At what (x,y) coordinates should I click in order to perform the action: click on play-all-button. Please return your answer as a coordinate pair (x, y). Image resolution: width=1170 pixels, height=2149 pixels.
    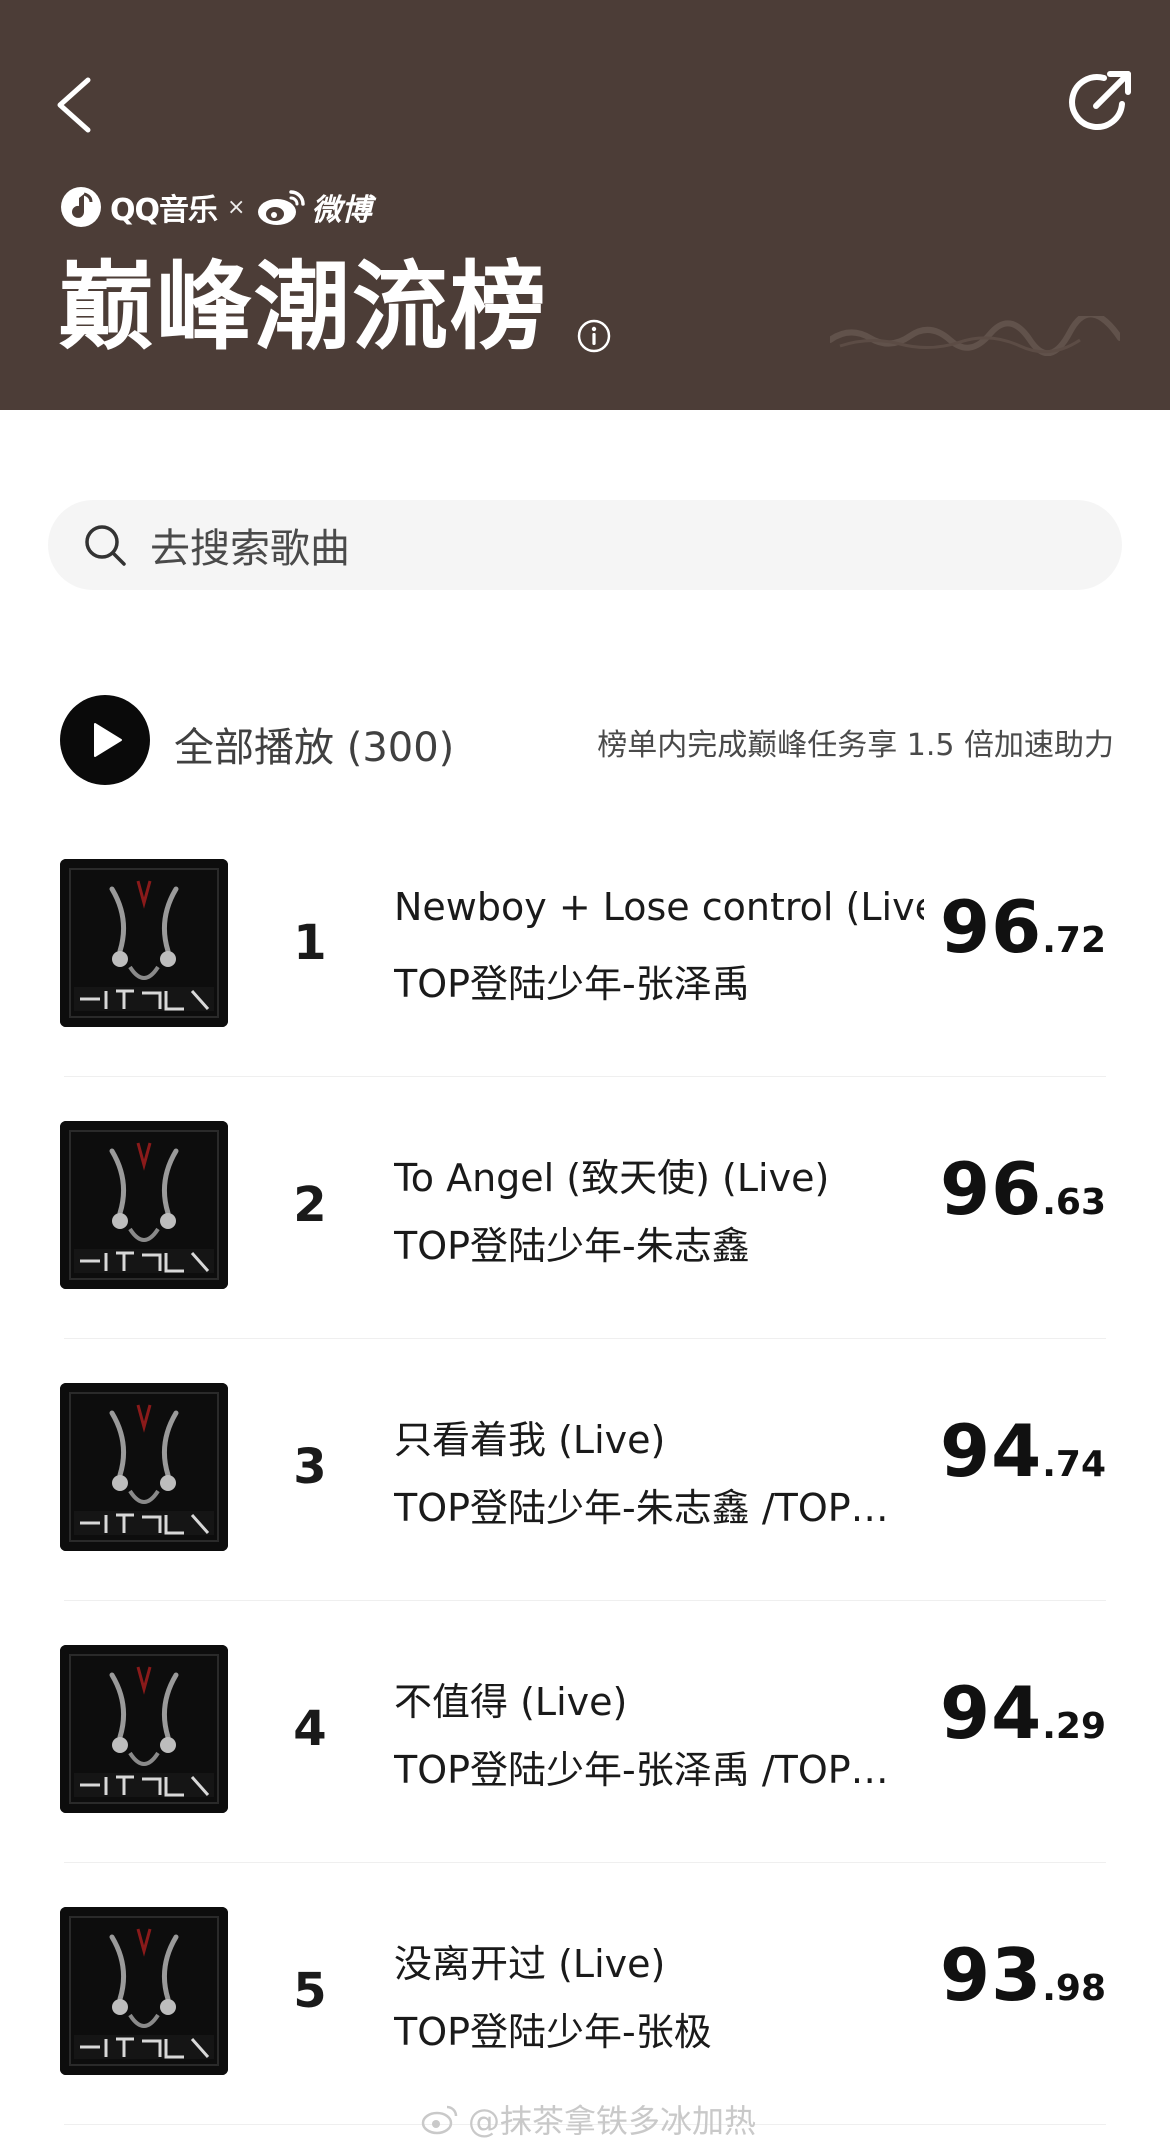
    Looking at the image, I should click on (105, 740).